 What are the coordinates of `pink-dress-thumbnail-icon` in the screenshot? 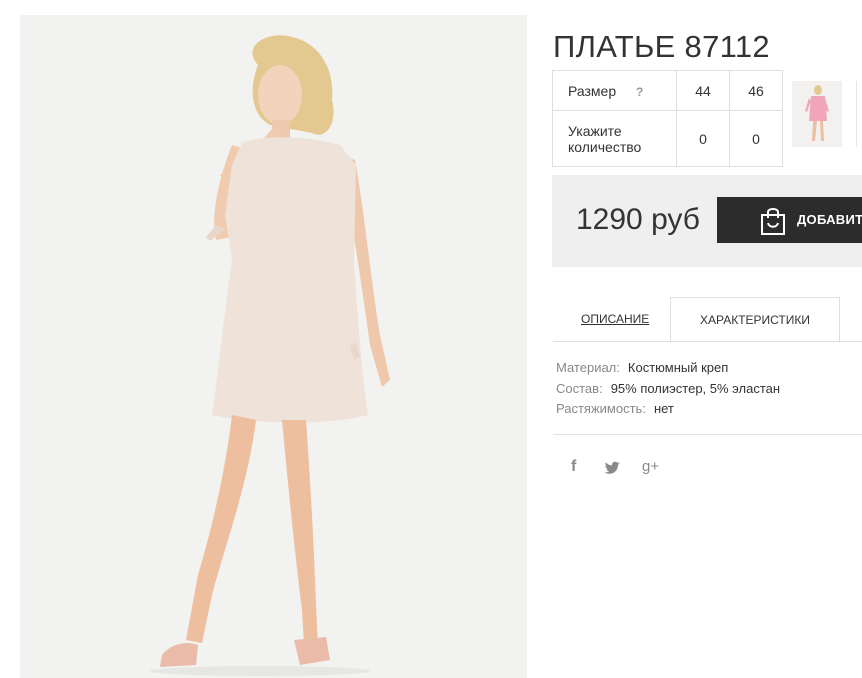 It's located at (817, 113).